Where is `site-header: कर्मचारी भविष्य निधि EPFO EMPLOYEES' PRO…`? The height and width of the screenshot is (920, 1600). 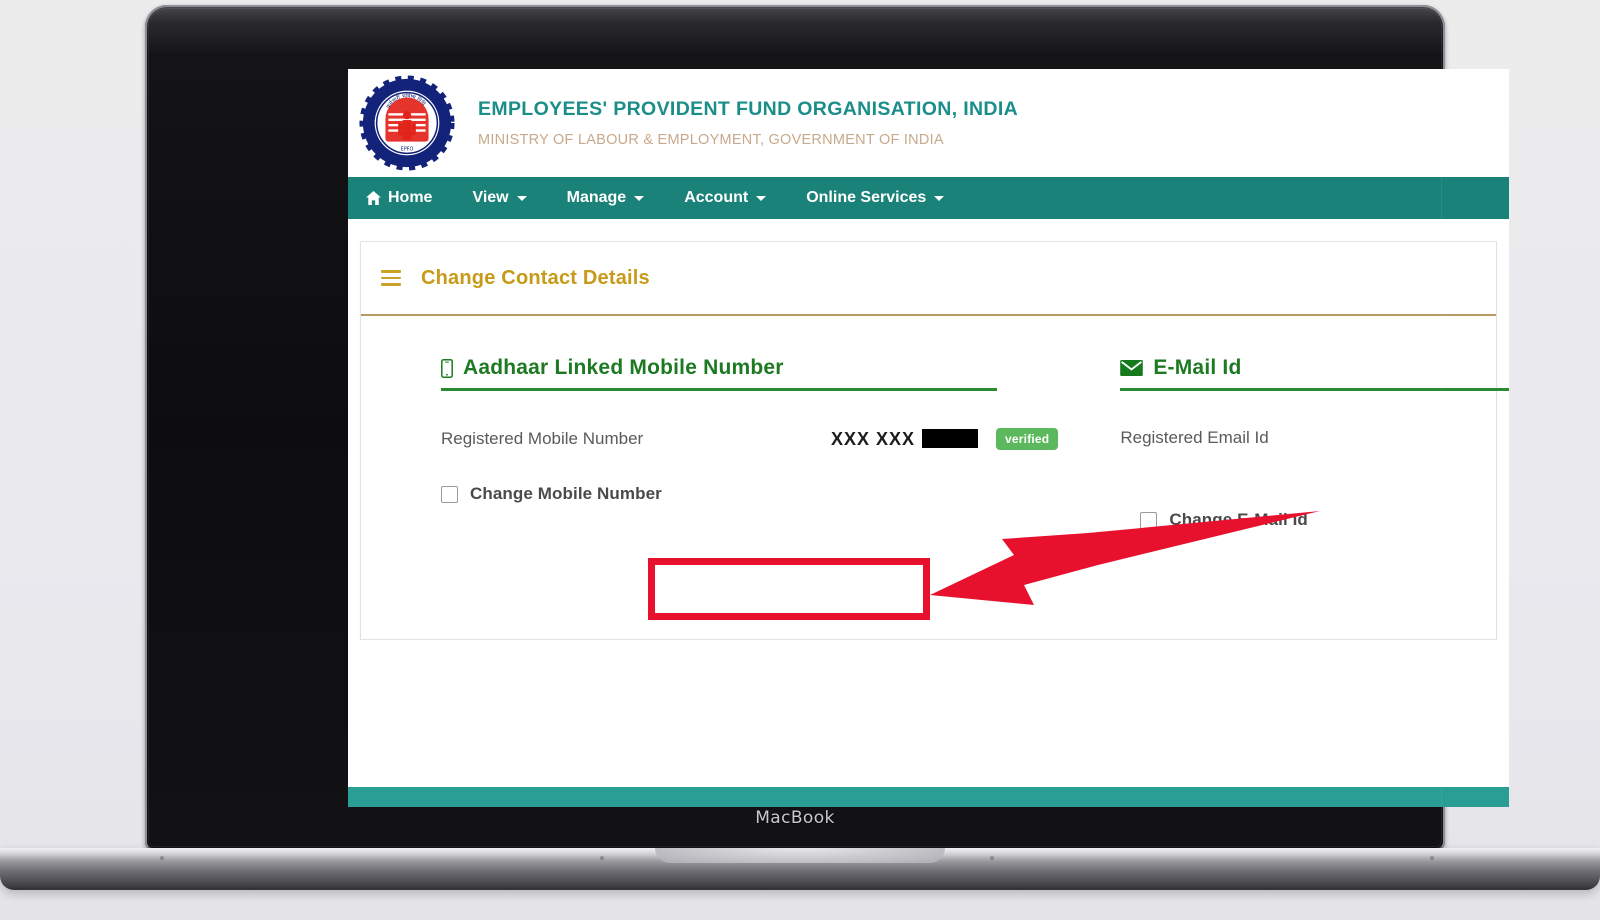 site-header: कर्मचारी भविष्य निधि EPFO EMPLOYEES' PRO… is located at coordinates (928, 123).